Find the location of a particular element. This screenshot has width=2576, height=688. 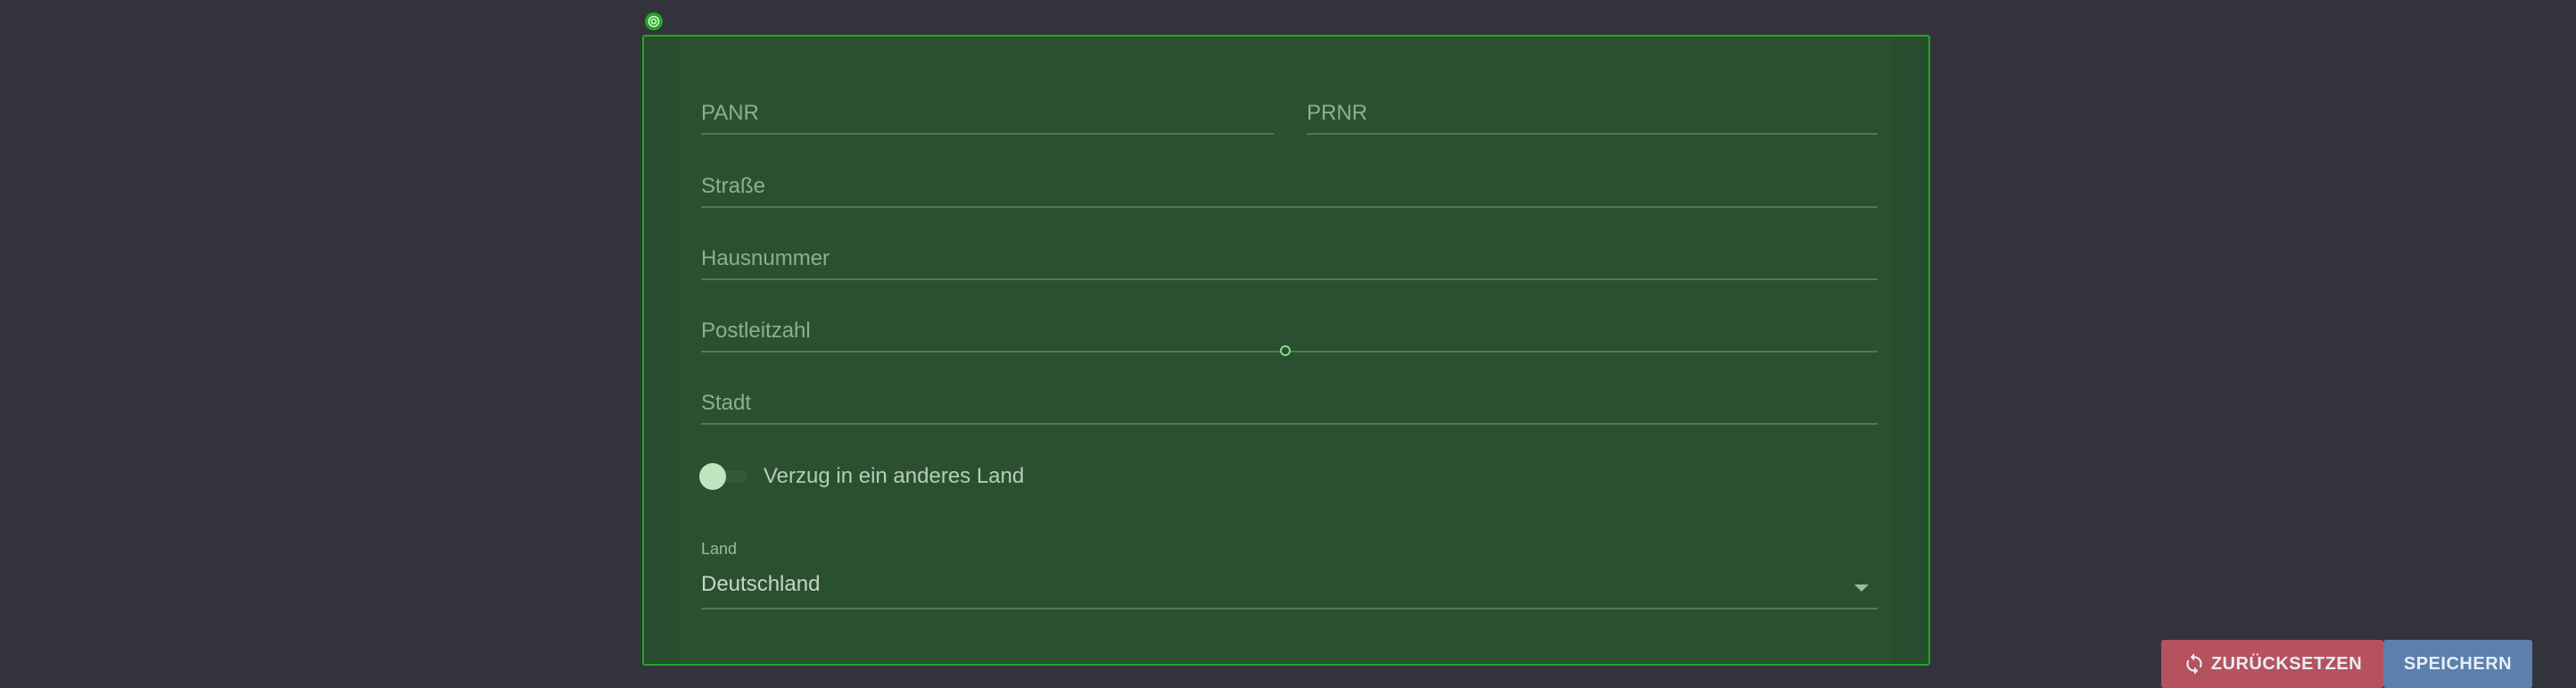

postleitzahl-placeholder: Postleitzahl is located at coordinates (756, 331).